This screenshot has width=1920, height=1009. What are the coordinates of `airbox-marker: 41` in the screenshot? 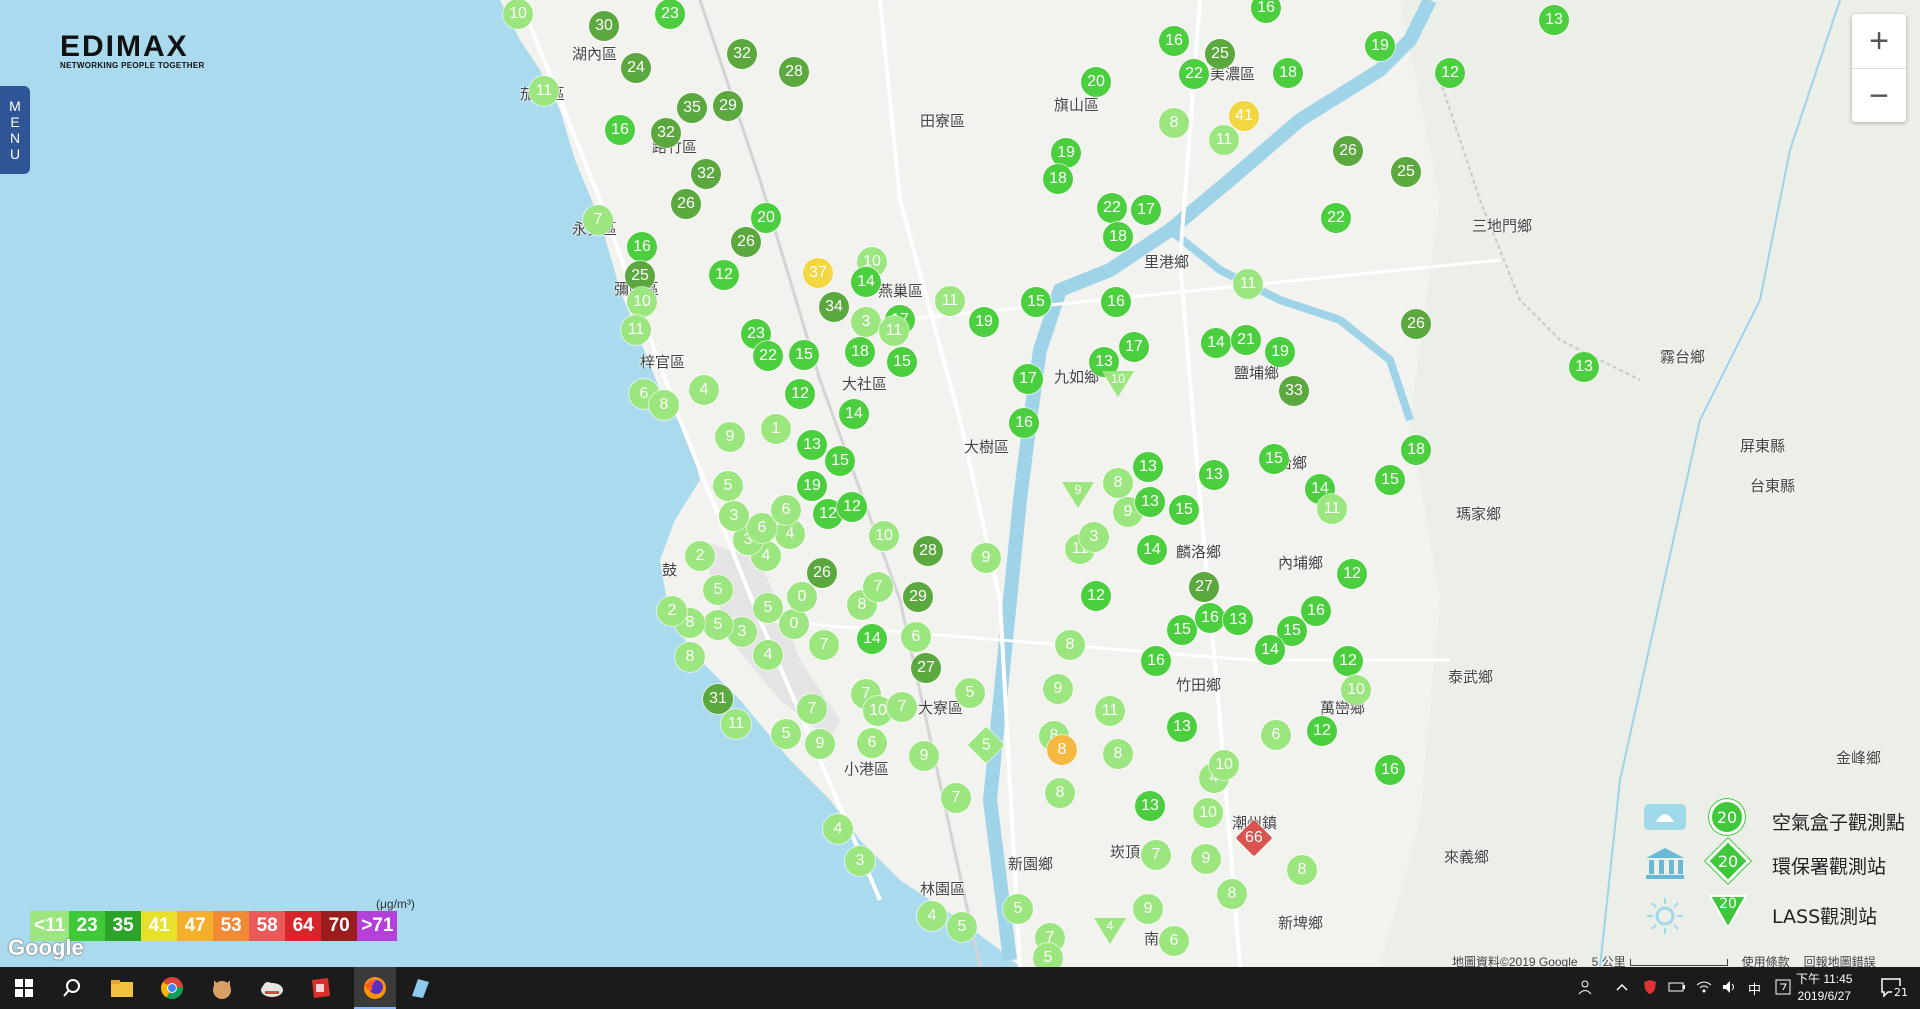 It's located at (1244, 116).